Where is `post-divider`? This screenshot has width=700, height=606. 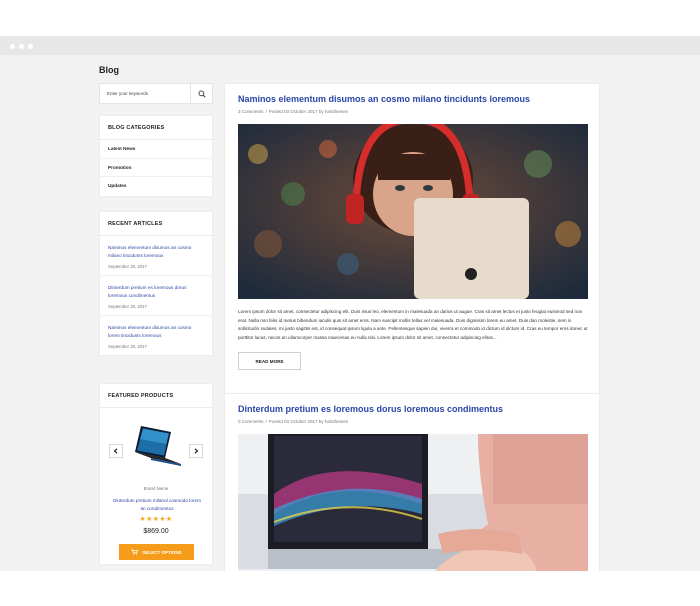
post-divider is located at coordinates (412, 393).